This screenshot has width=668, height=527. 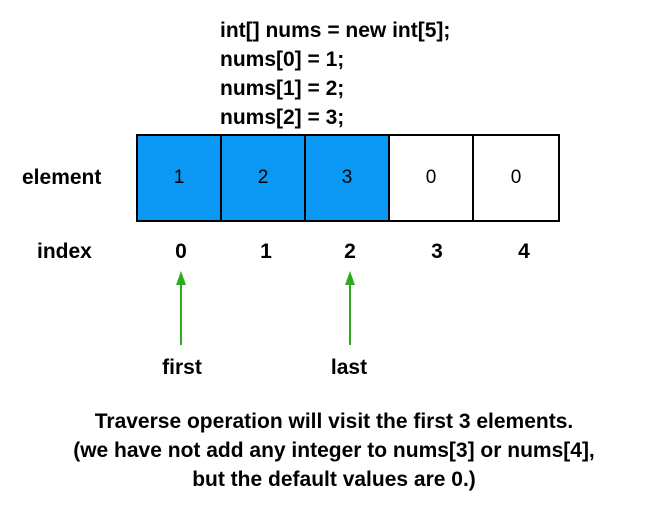 I want to click on first-pointer-arrow, so click(x=181, y=308).